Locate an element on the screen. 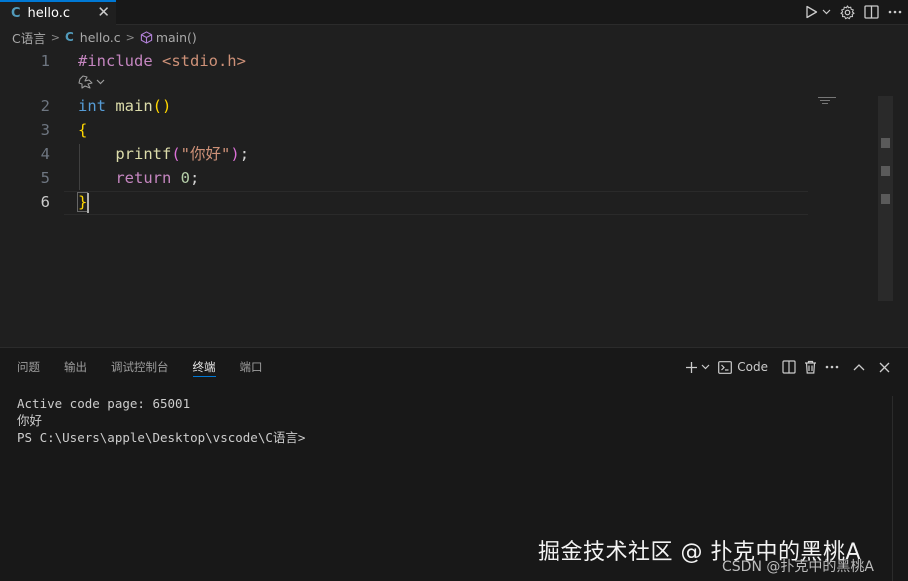 The image size is (908, 581). include-directive: #include is located at coordinates (115, 61).